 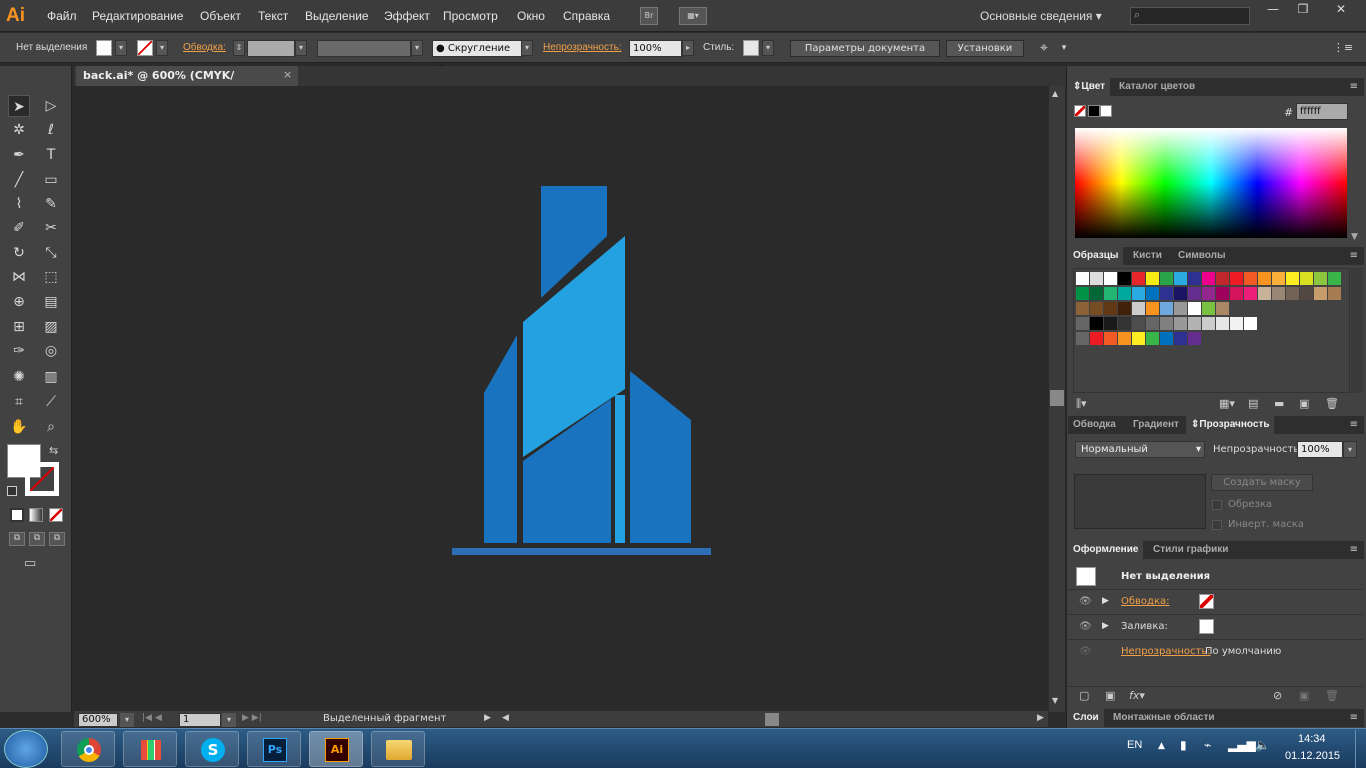 I want to click on color-panel-scroll-icon: ▼, so click(x=1354, y=237).